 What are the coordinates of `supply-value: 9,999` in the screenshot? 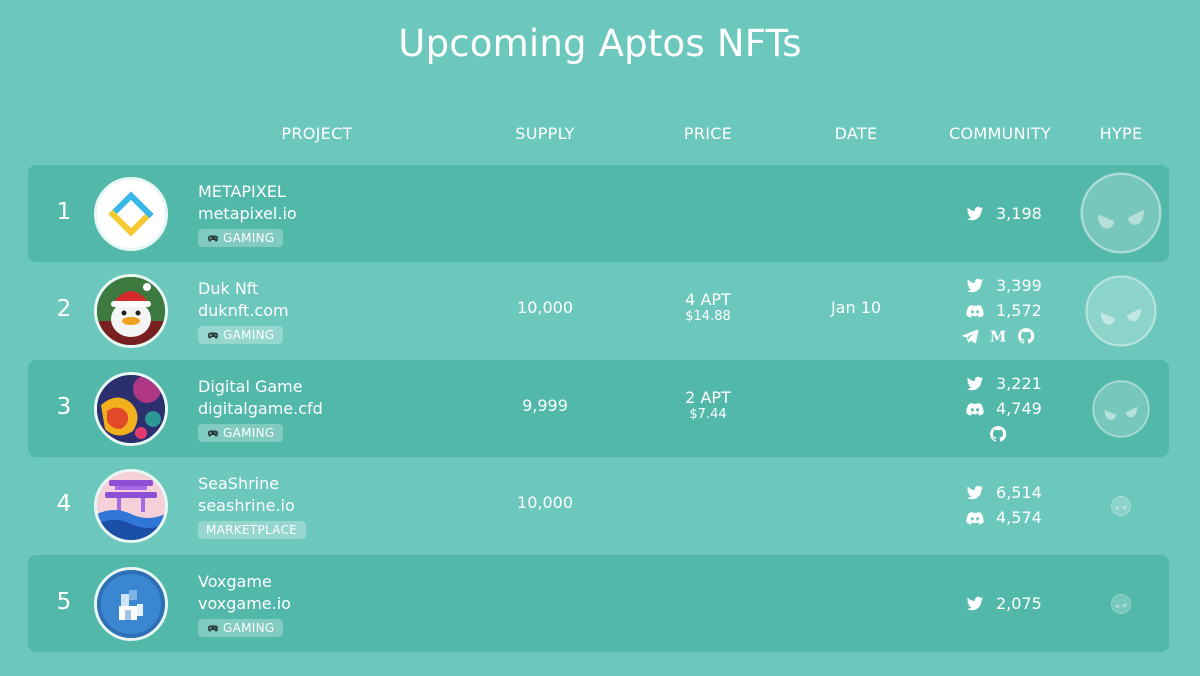 It's located at (545, 405).